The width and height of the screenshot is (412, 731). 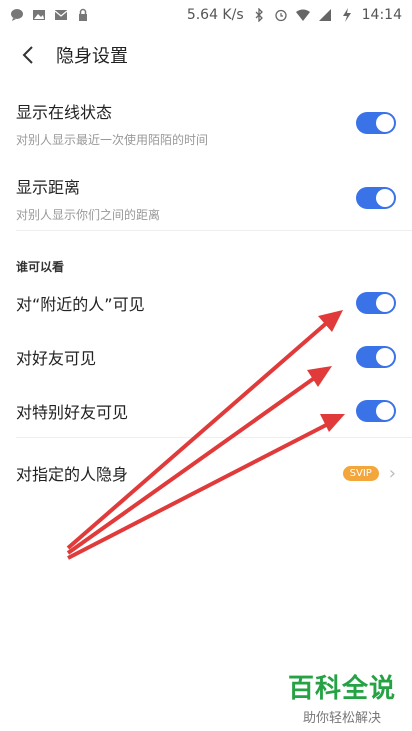 I want to click on setting-visible-friends: 对好友可见, so click(x=206, y=357).